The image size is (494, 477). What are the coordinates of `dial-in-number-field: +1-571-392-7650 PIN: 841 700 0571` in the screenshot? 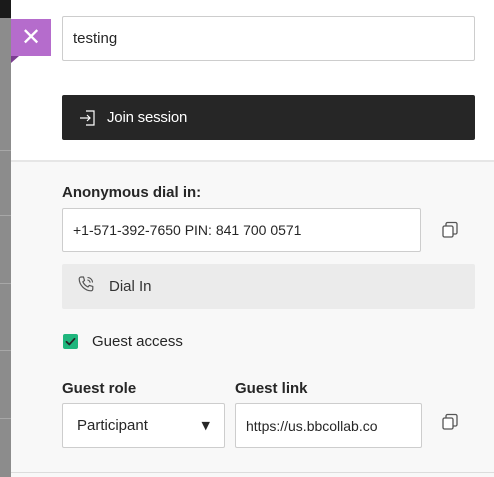 It's located at (241, 230).